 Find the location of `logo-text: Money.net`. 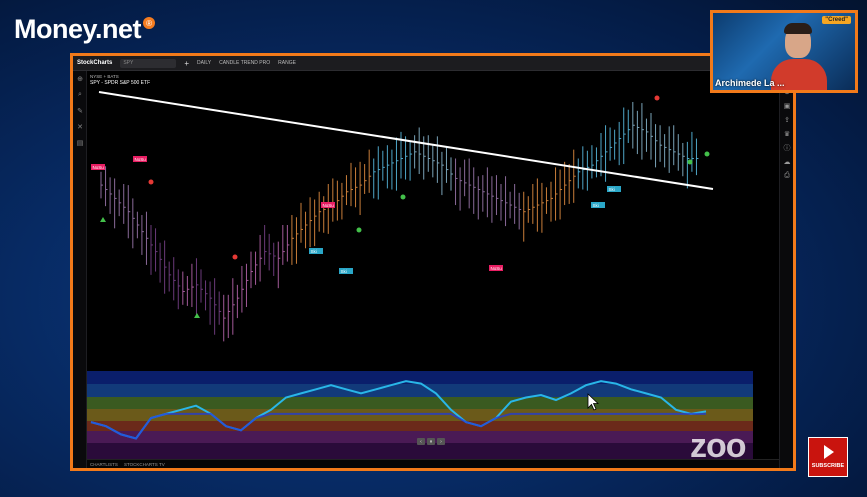

logo-text: Money.net is located at coordinates (78, 28).